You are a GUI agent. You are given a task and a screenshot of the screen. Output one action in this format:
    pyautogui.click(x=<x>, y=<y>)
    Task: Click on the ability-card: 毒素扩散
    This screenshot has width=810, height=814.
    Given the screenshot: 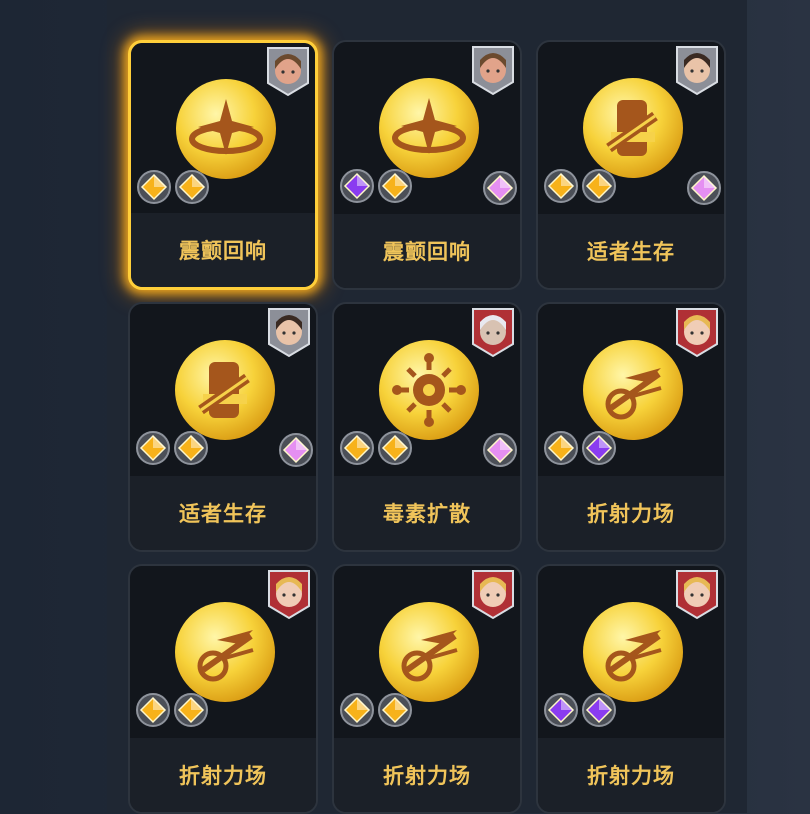 What is the action you would take?
    pyautogui.click(x=427, y=427)
    